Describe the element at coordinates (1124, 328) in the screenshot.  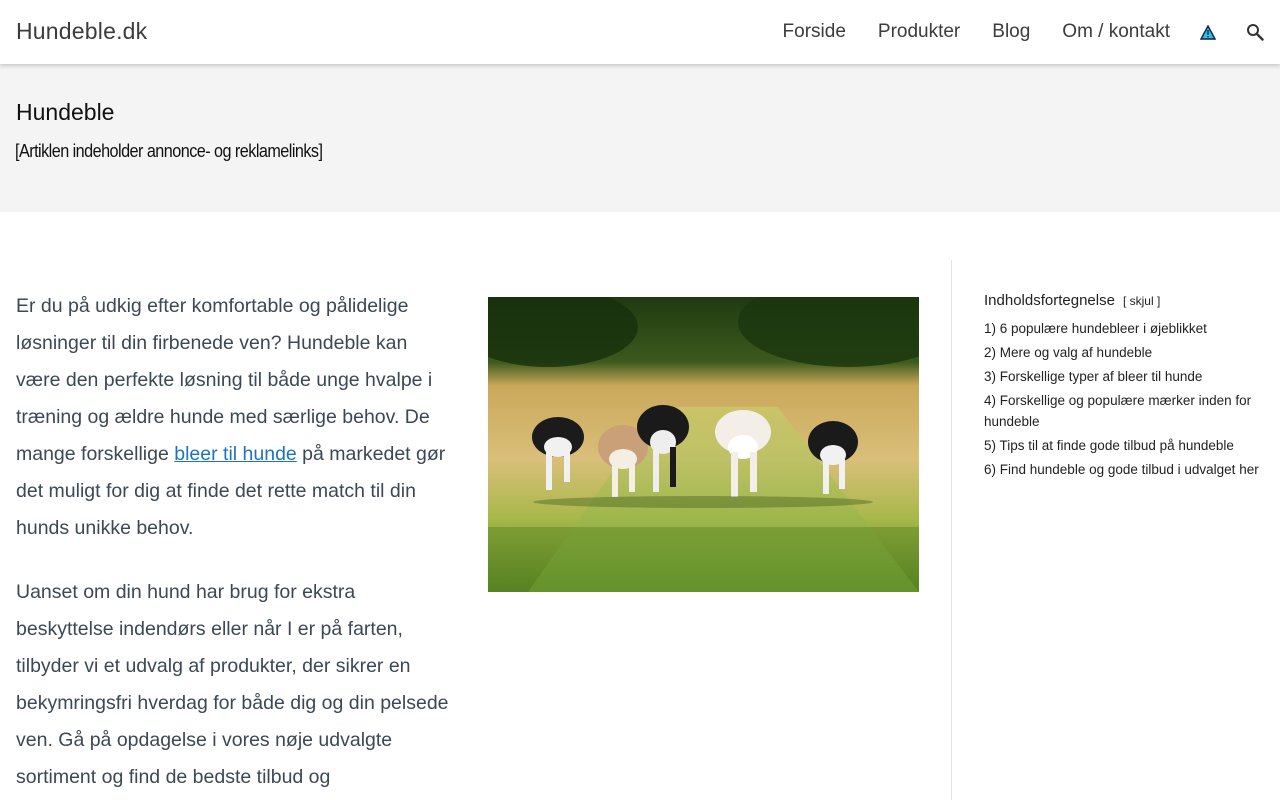
I see `toc-item: 1) 6 populære hundebleer i øjeblikket` at that location.